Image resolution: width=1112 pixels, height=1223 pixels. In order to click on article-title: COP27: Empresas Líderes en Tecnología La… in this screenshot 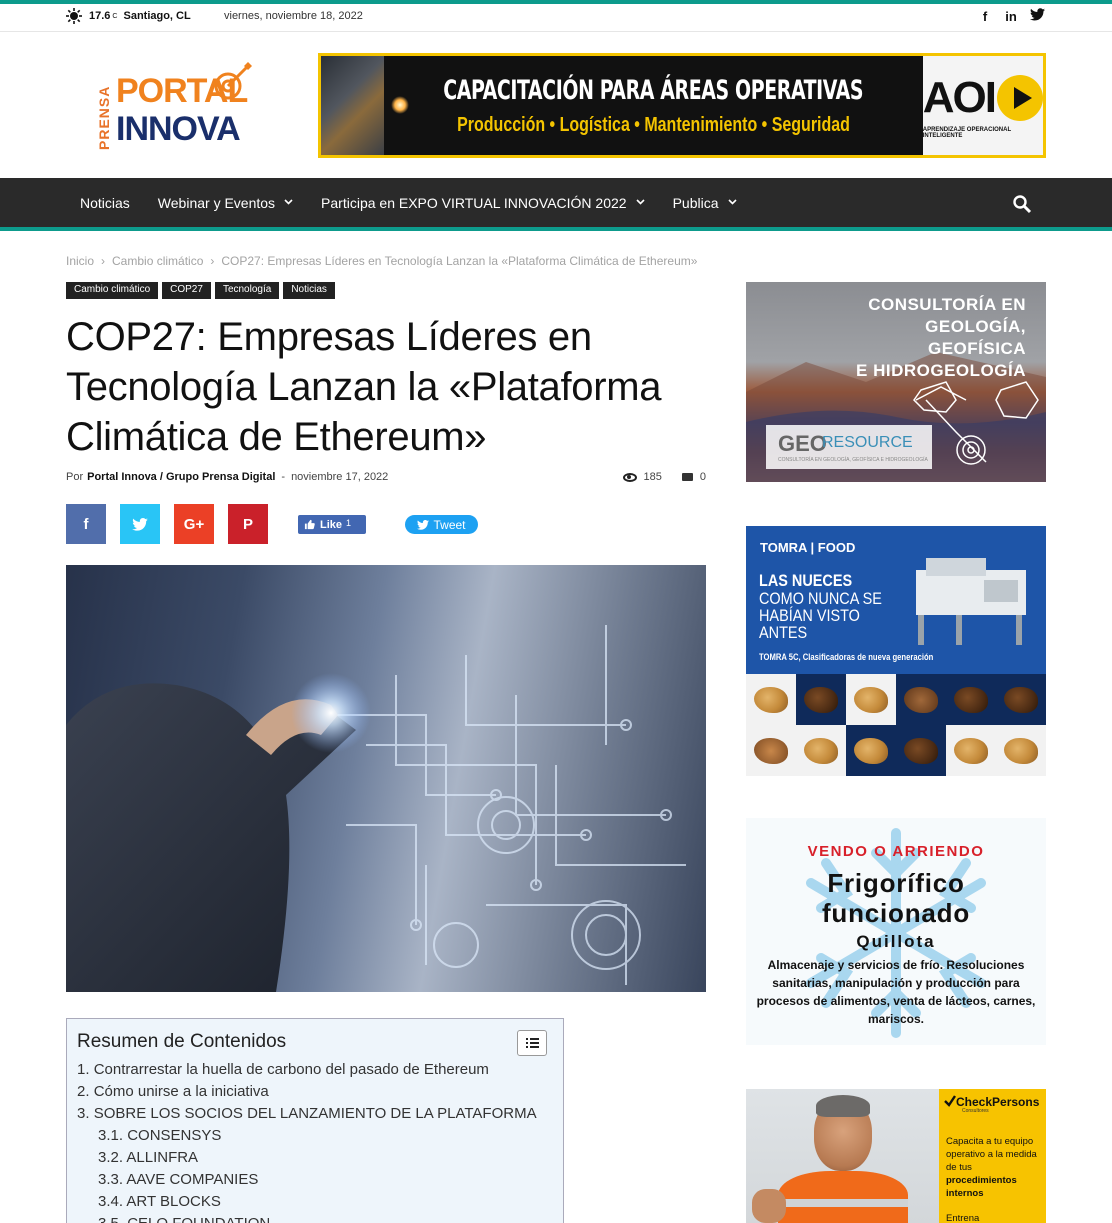, I will do `click(364, 387)`.